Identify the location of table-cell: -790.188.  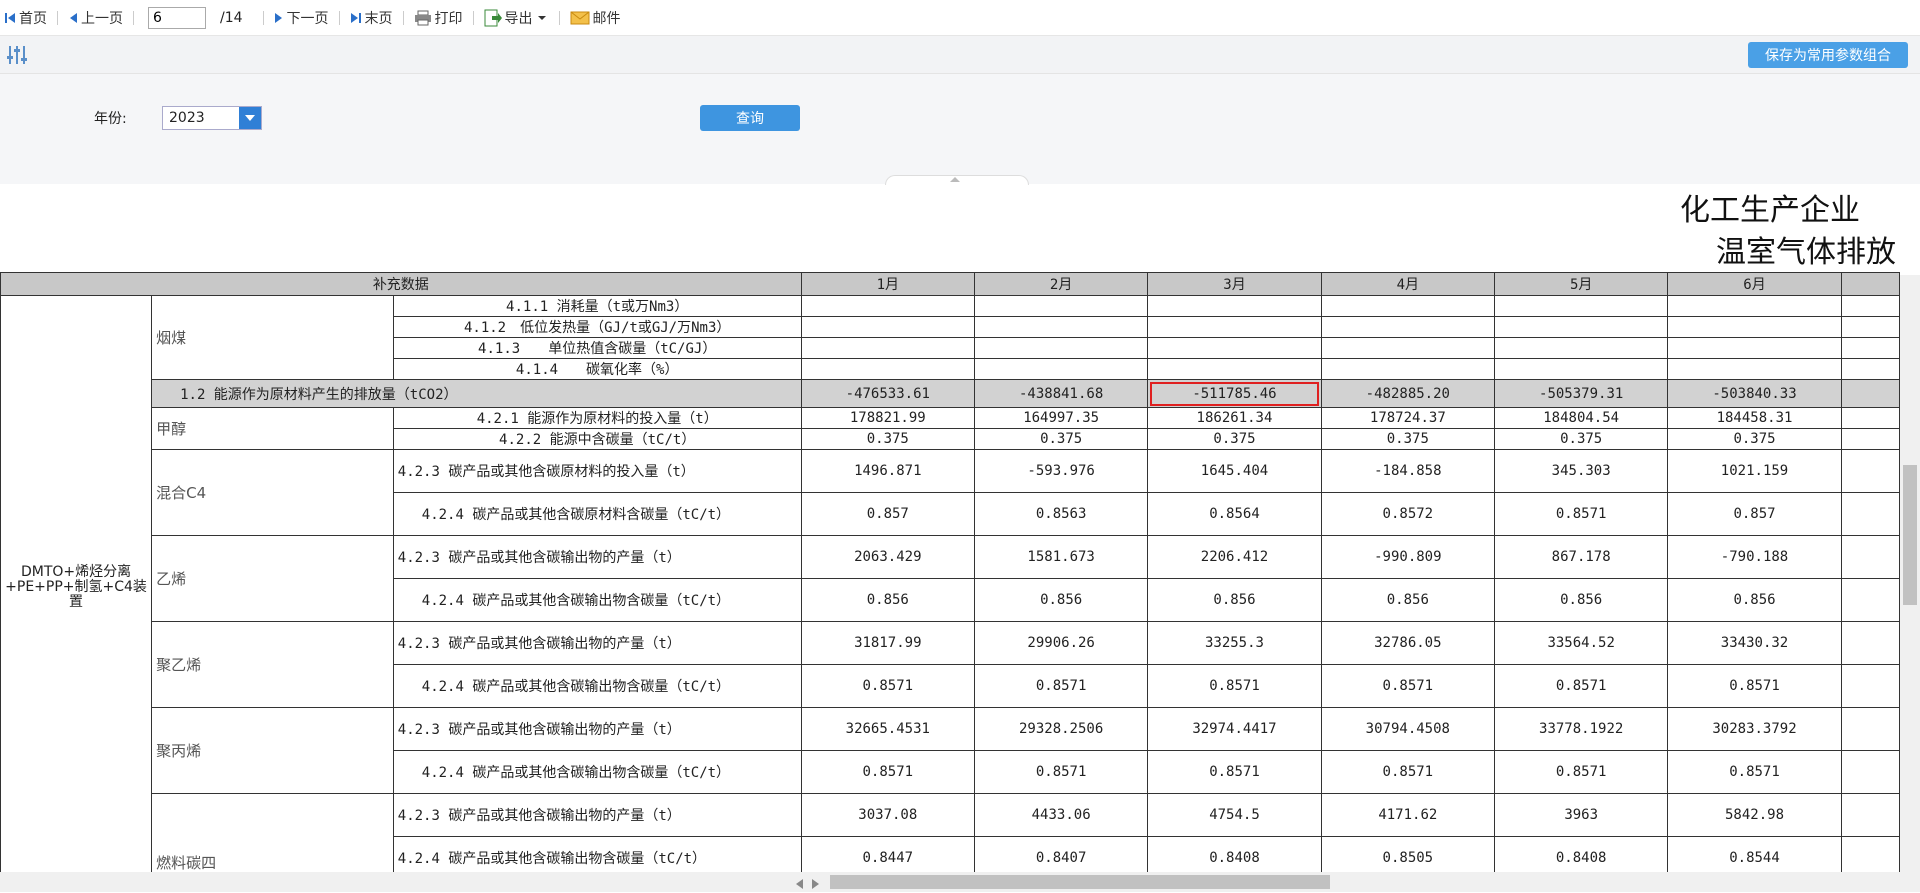
(1754, 557).